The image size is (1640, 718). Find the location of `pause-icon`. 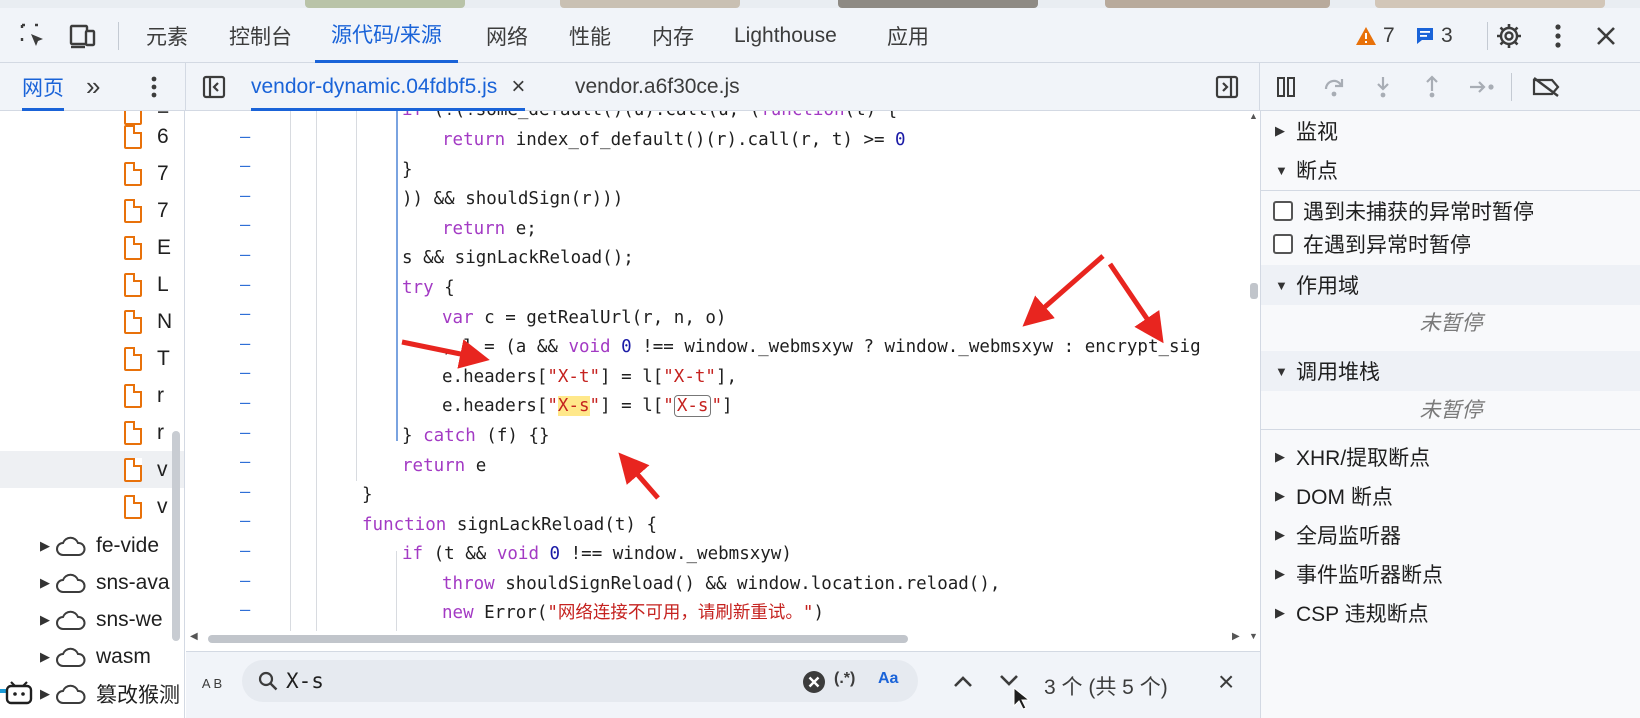

pause-icon is located at coordinates (1286, 87).